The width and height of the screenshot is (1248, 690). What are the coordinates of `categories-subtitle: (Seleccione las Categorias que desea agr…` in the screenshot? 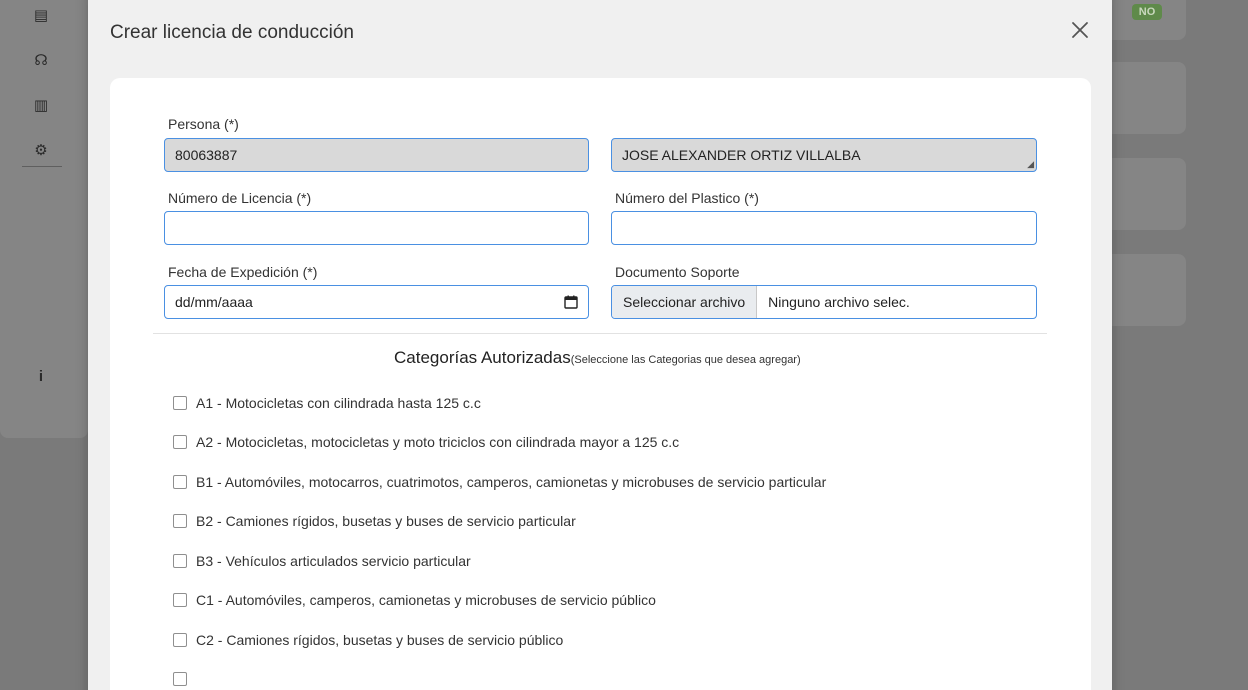 It's located at (685, 360).